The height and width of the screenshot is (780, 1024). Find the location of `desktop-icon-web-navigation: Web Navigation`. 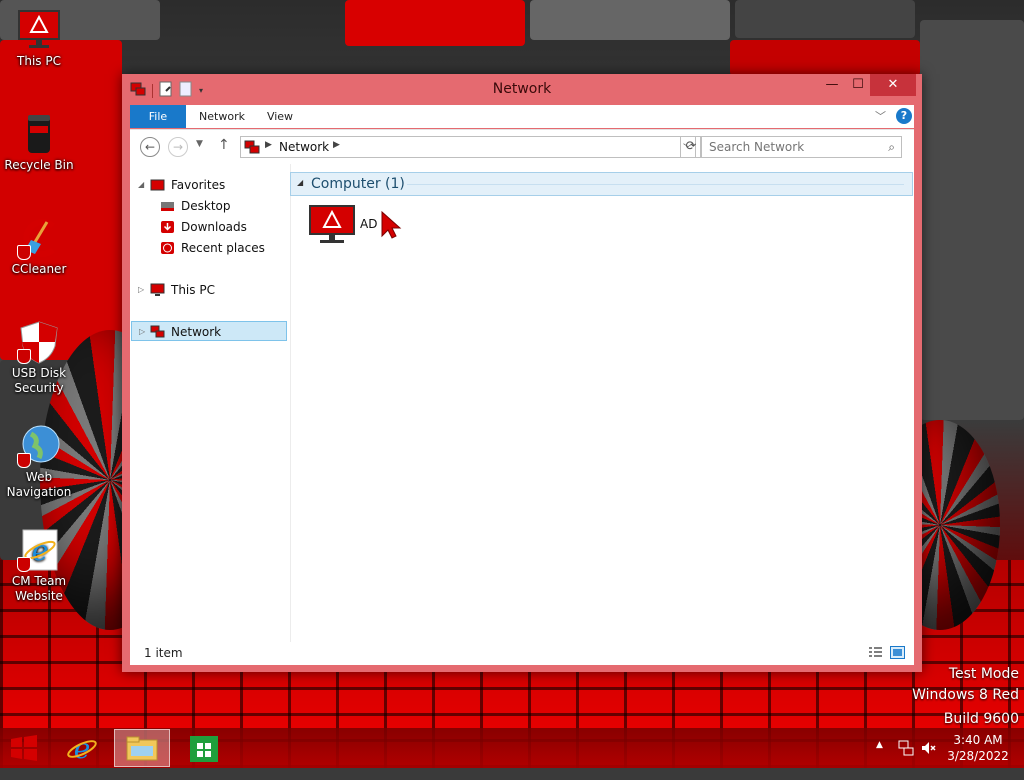

desktop-icon-web-navigation: Web Navigation is located at coordinates (39, 462).